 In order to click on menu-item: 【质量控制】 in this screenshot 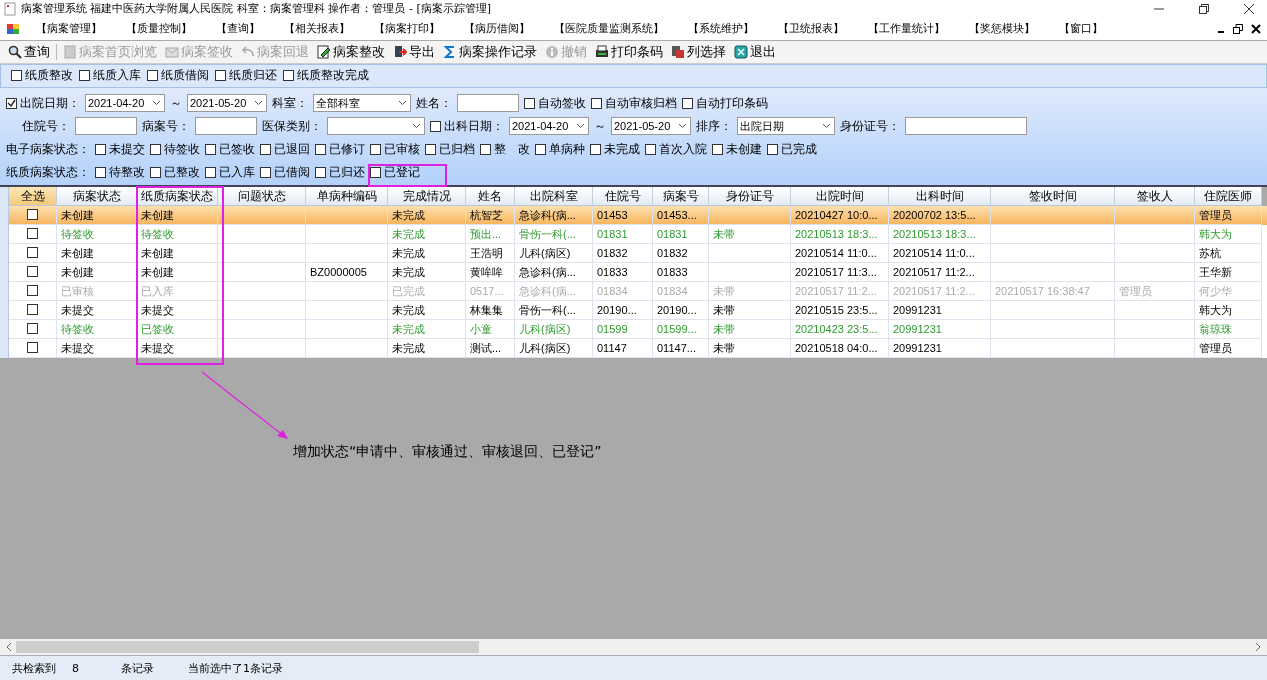, I will do `click(159, 29)`.